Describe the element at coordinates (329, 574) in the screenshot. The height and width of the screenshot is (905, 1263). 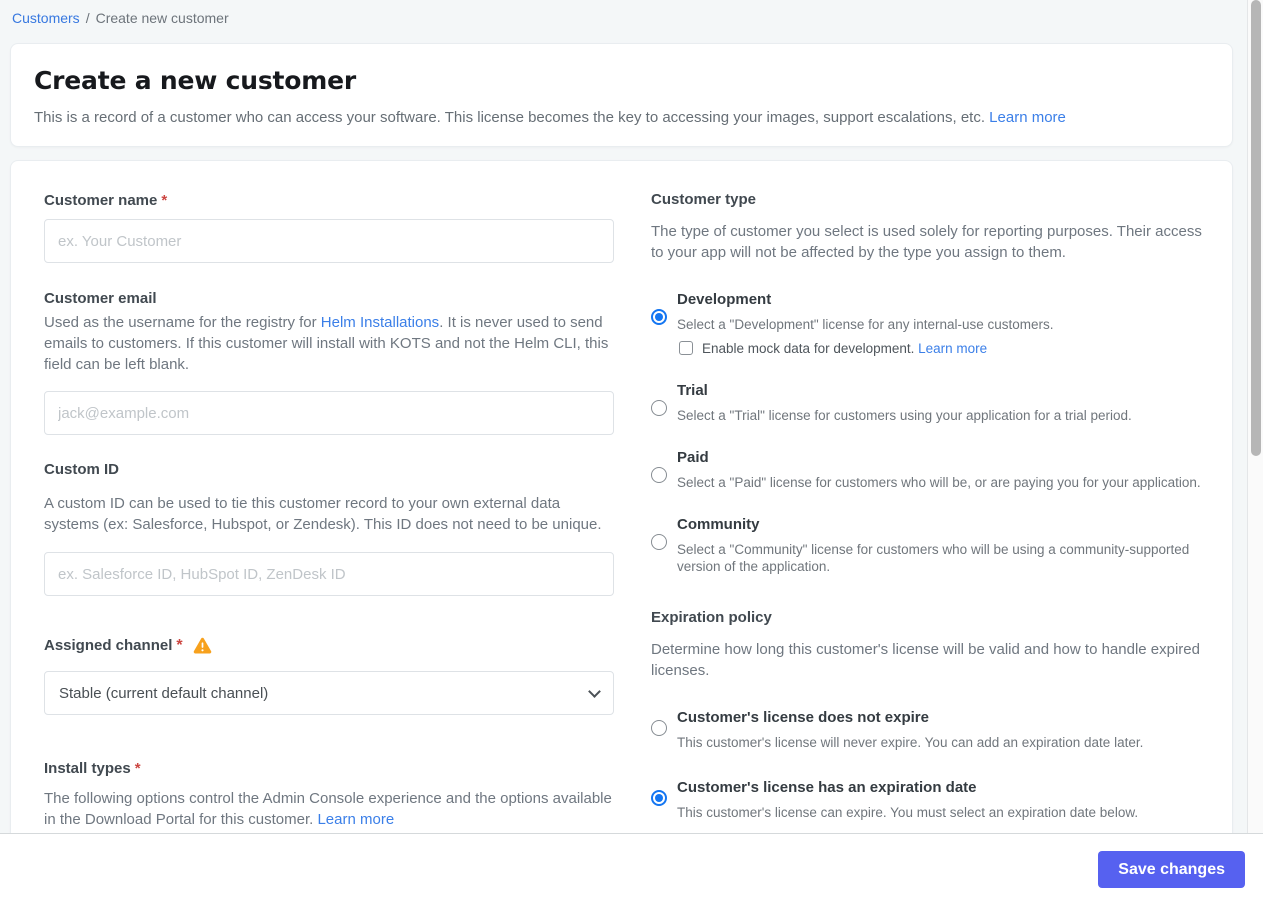
I see `custom-id-input` at that location.